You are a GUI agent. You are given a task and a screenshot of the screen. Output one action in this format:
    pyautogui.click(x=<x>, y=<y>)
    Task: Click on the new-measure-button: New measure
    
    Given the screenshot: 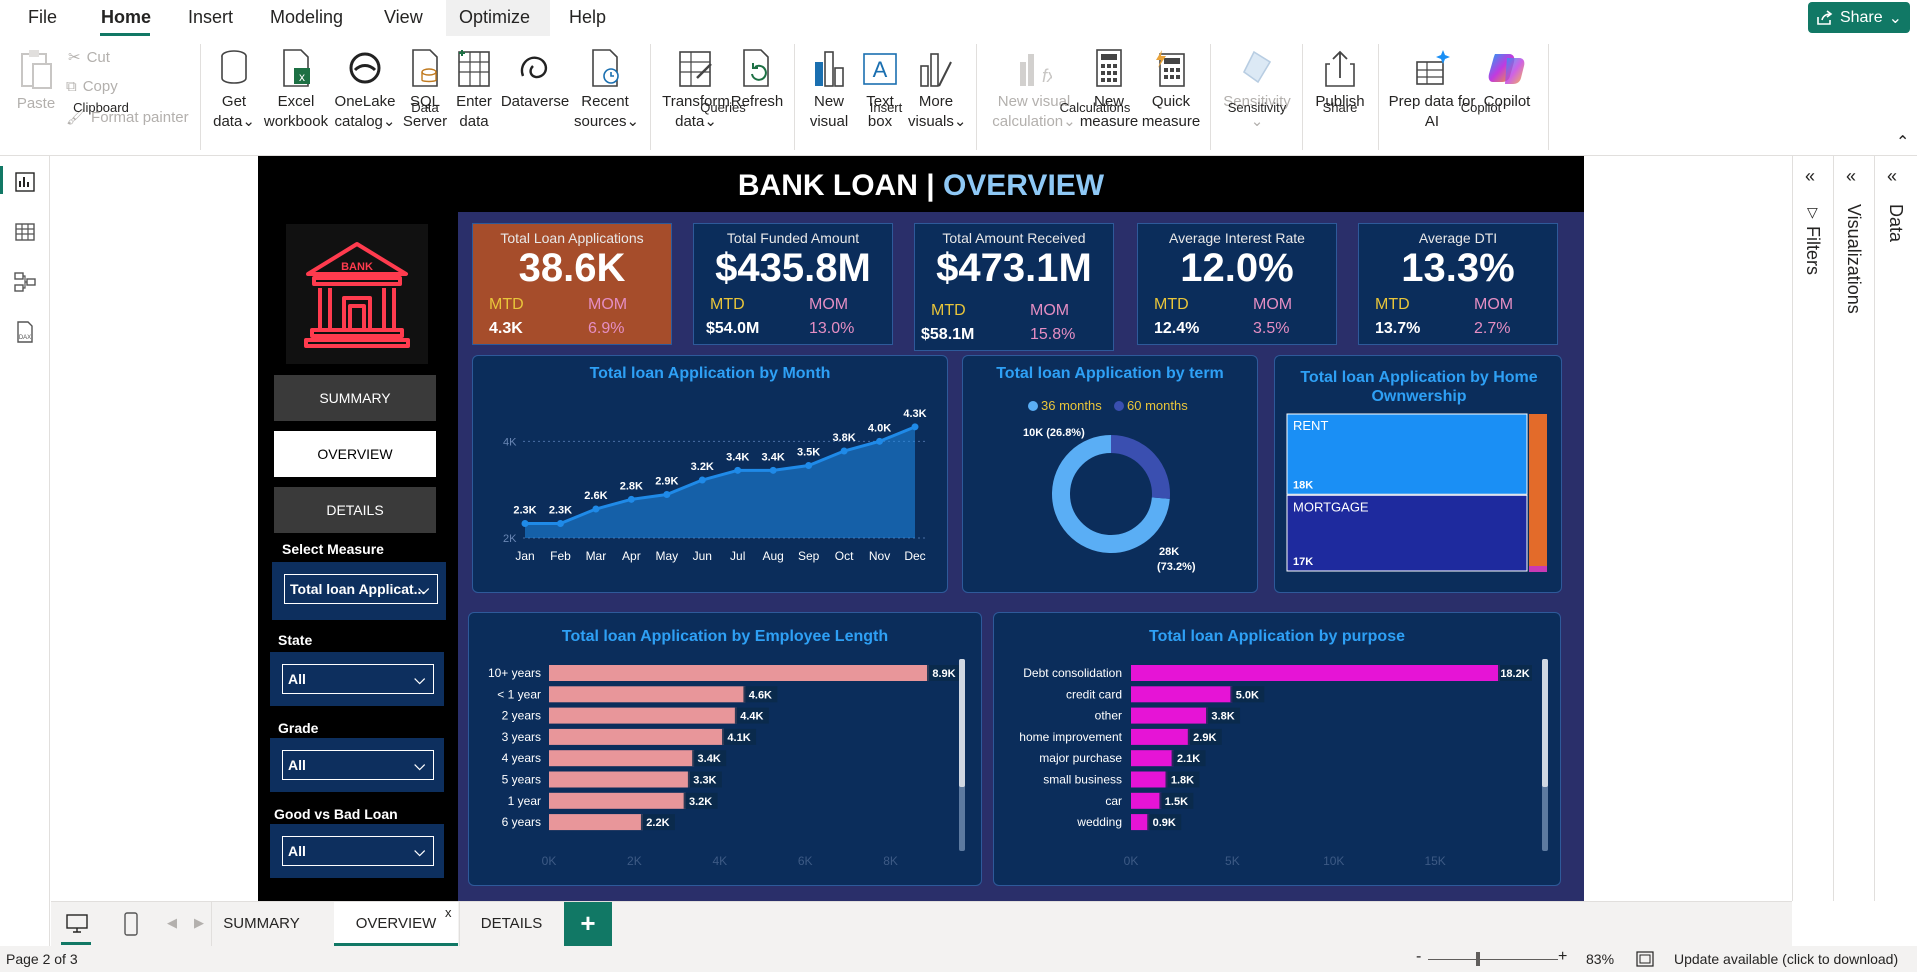 What is the action you would take?
    pyautogui.click(x=1109, y=90)
    